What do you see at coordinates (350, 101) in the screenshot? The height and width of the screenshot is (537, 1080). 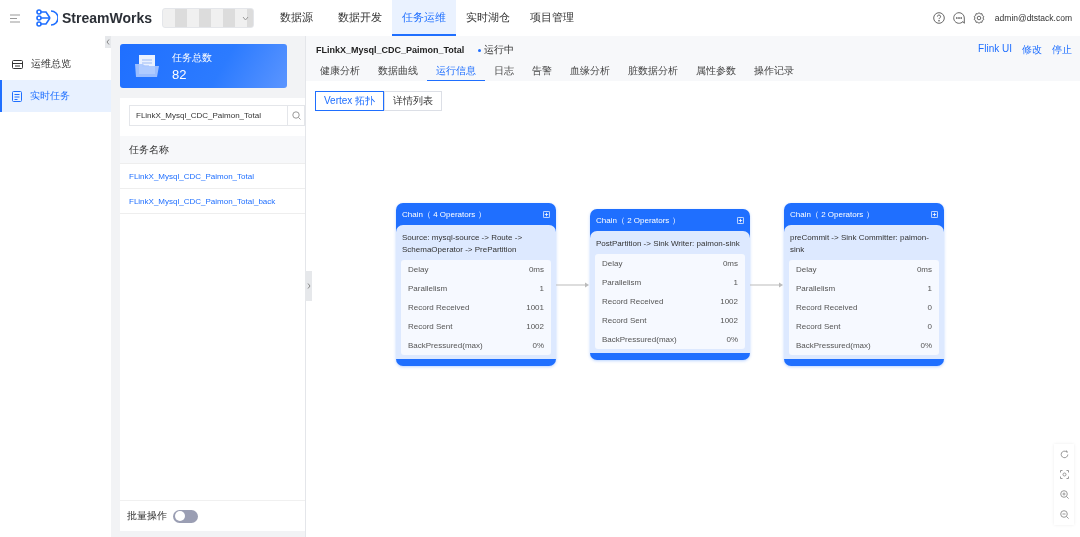 I see `view-tab: Vertex 拓扑` at bounding box center [350, 101].